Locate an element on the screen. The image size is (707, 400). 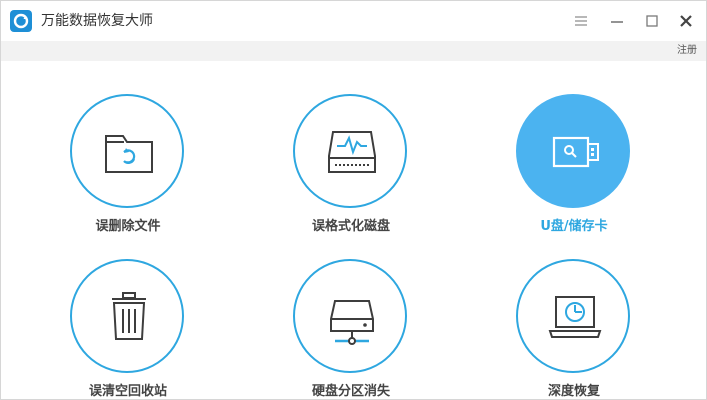
app-logo-icon is located at coordinates (21, 21).